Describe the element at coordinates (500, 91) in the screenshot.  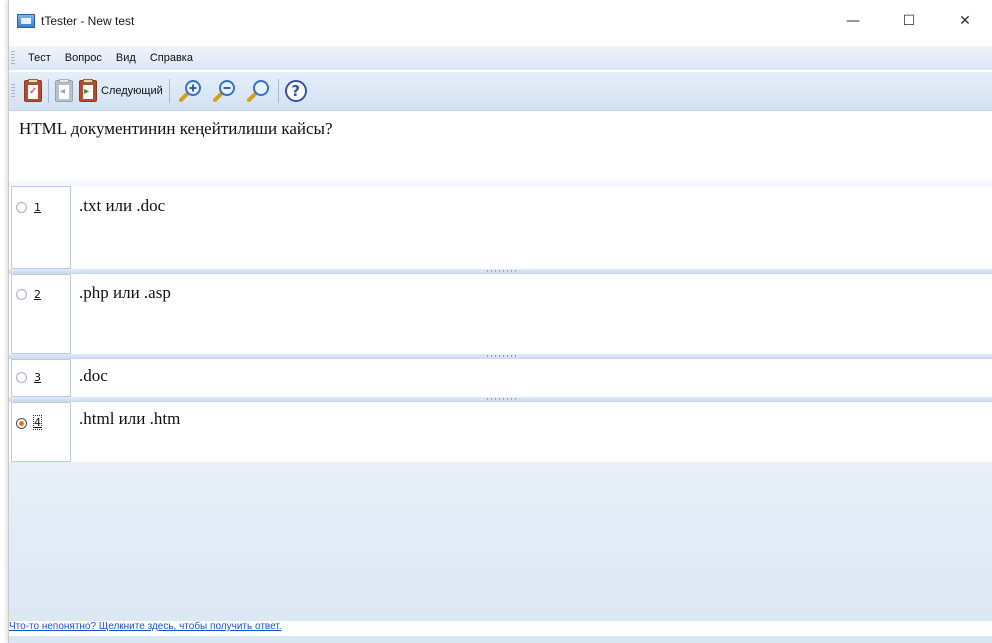
I see `toolbar: ✓ ◂ ▸ Следующий ?` at that location.